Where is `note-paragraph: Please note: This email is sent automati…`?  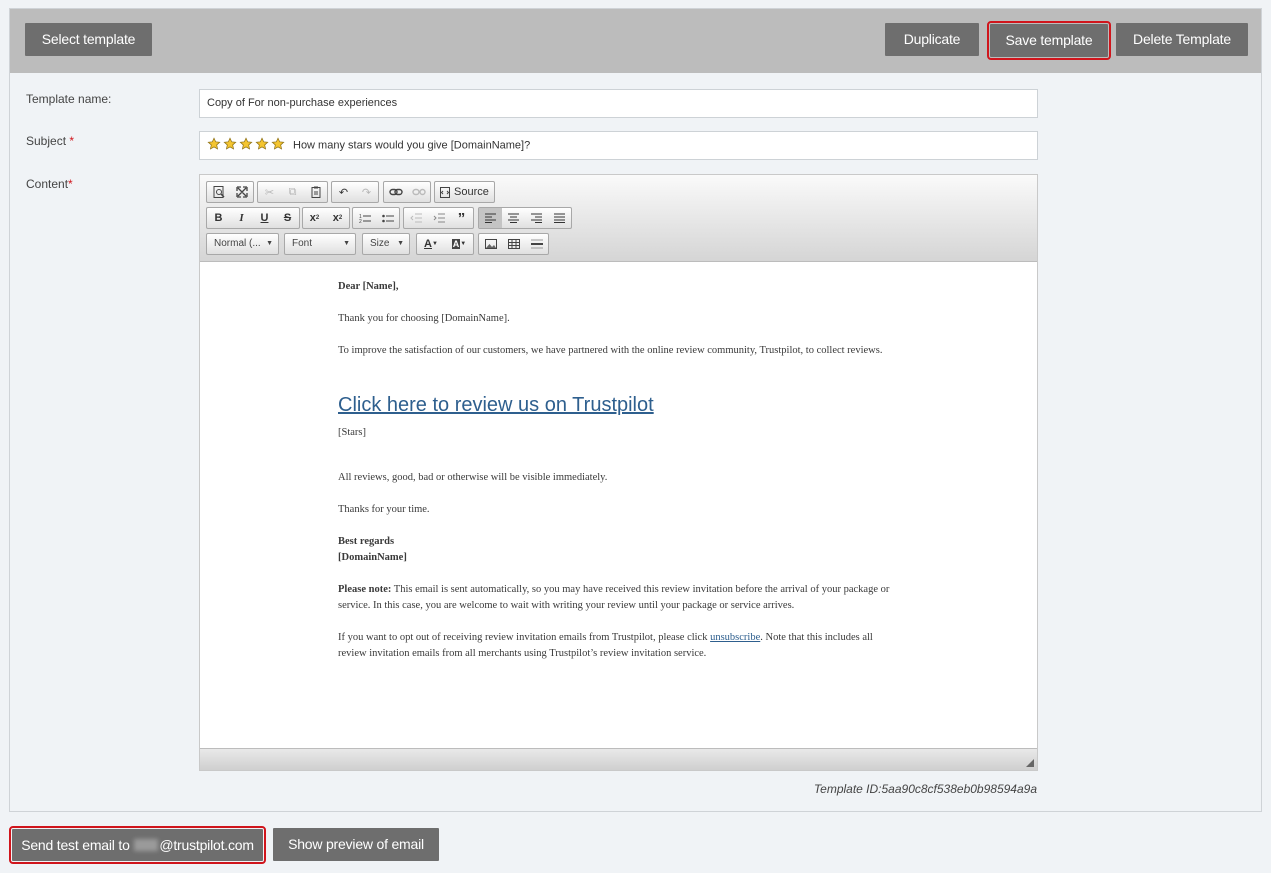 note-paragraph: Please note: This email is sent automati… is located at coordinates (619, 598).